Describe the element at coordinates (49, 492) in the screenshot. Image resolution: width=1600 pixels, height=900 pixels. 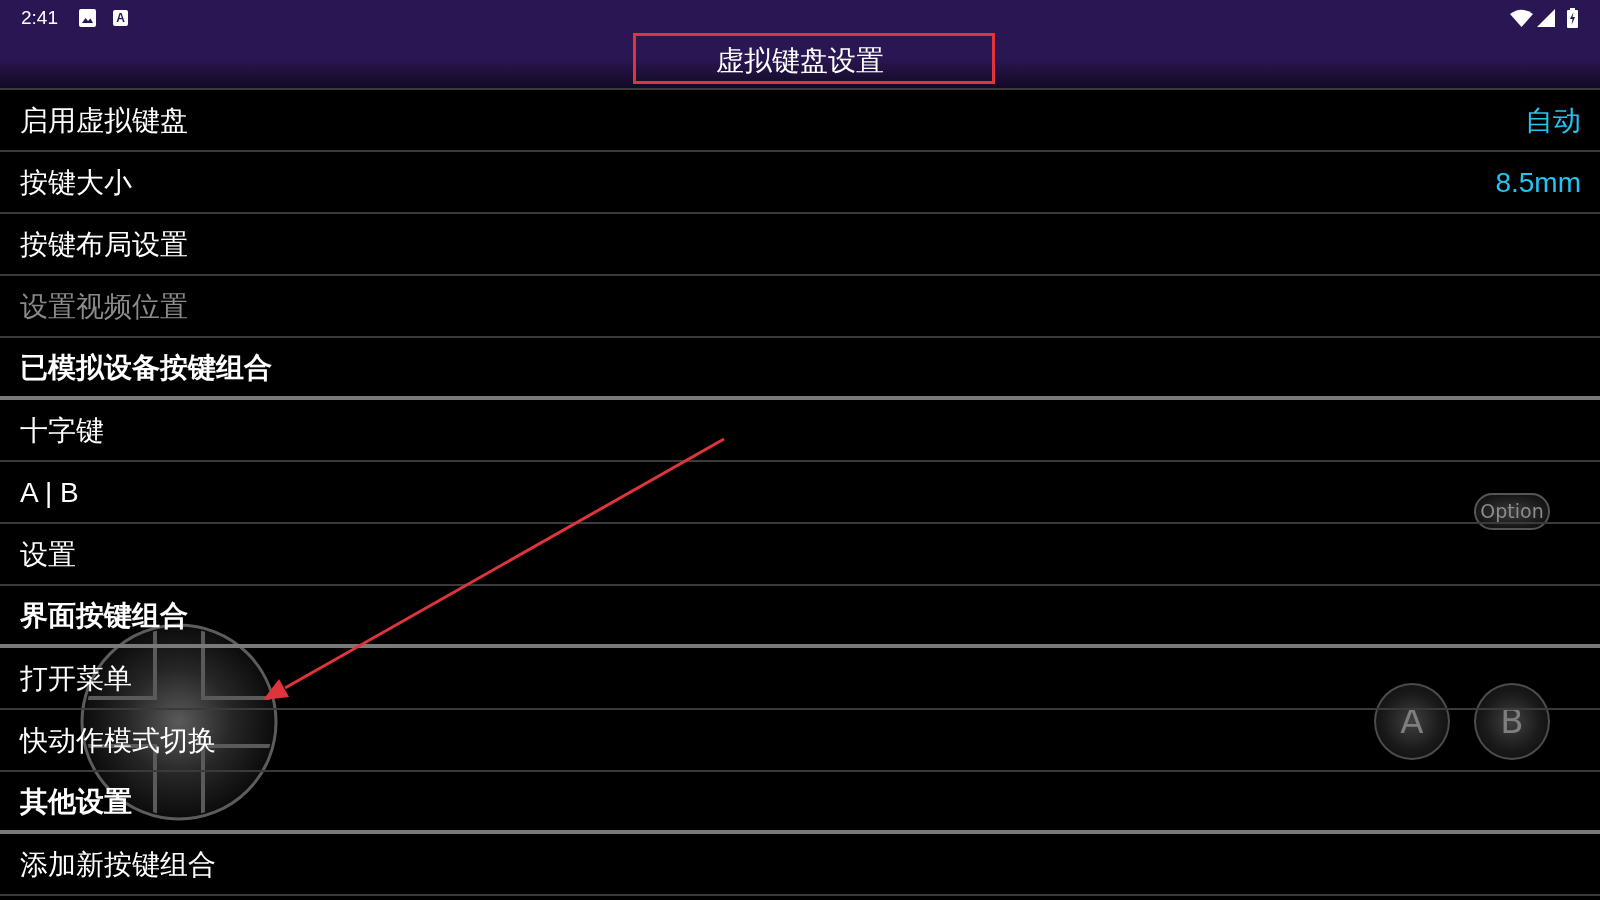
I see `setting-item: A | B` at that location.